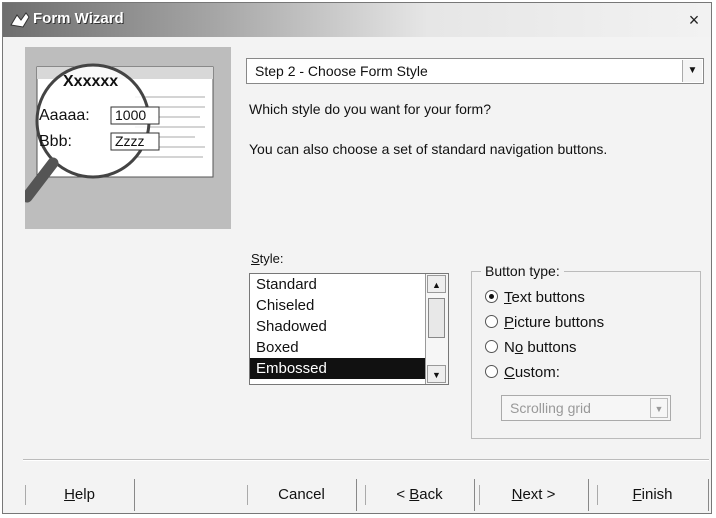 The width and height of the screenshot is (716, 518). I want to click on list-item: Boxed, so click(339, 347).